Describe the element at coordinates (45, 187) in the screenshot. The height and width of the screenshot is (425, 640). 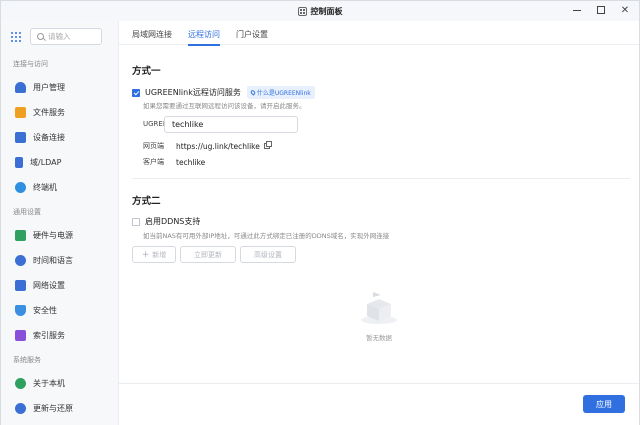
I see `sidebar-item-label: 终端机` at that location.